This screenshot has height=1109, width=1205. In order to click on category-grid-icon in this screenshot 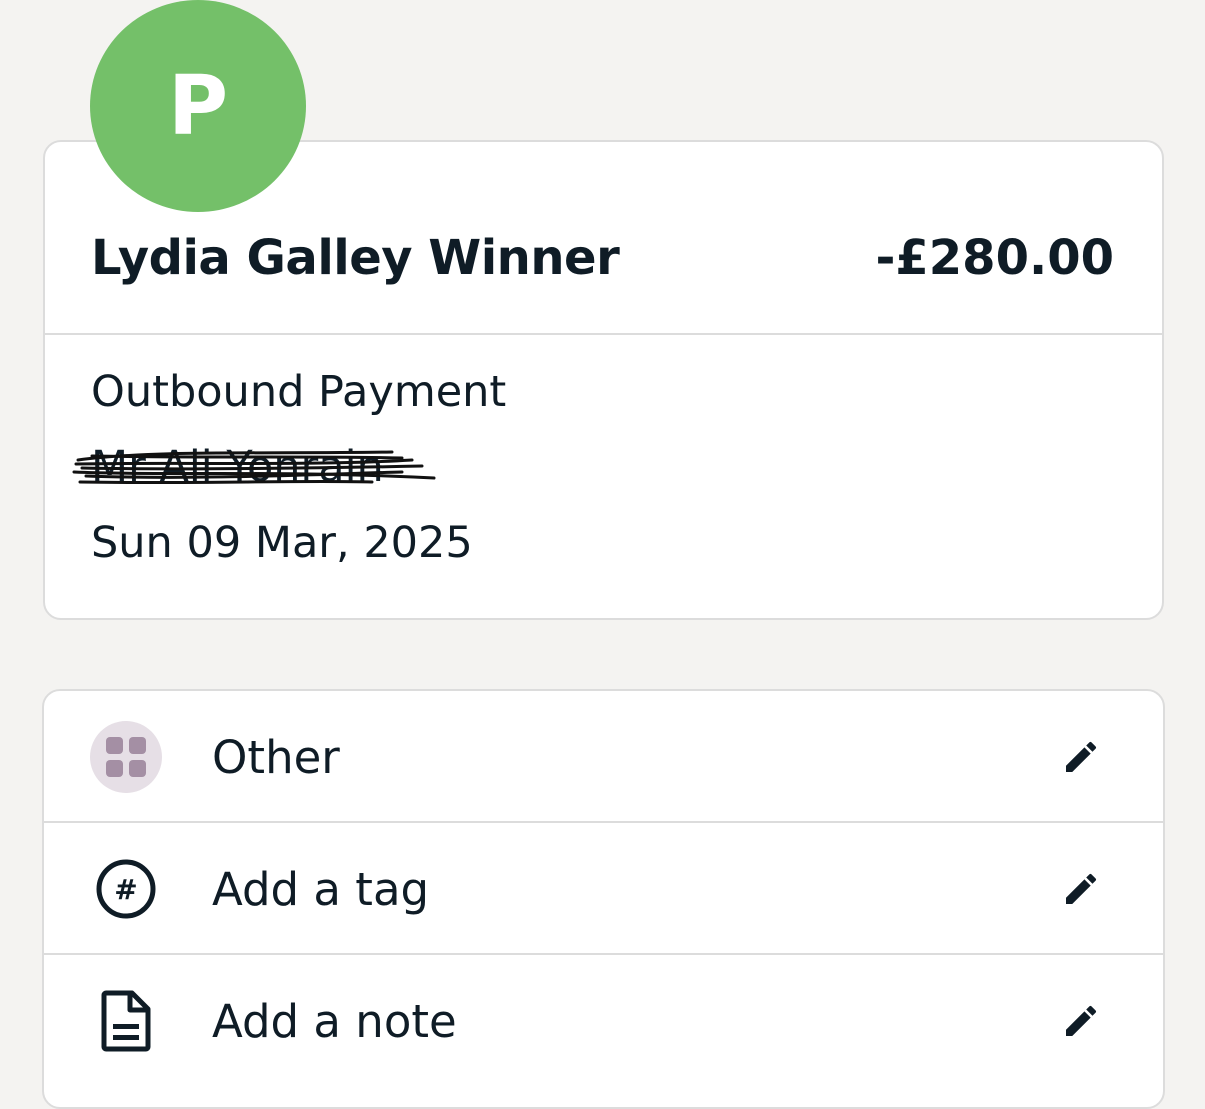, I will do `click(126, 757)`.